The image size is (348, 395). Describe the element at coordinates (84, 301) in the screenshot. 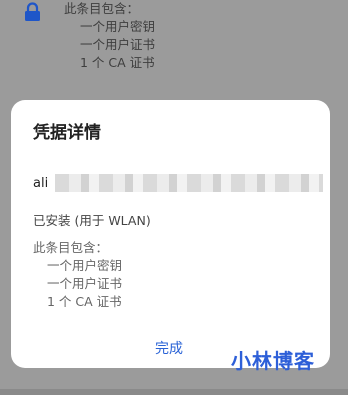

I see `contains-item: 1 个 CA 证书` at that location.